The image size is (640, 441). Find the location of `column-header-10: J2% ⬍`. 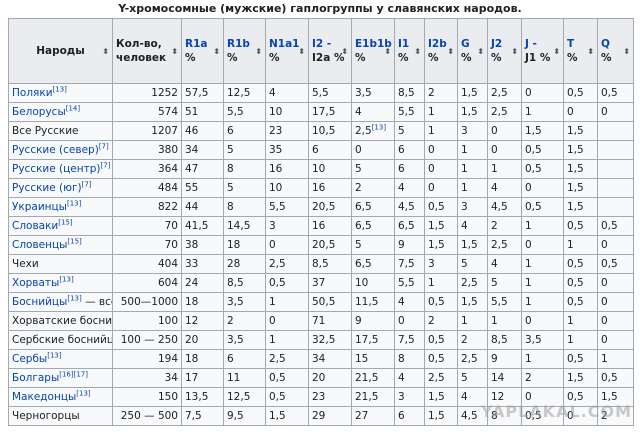

column-header-10: J2% ⬍ is located at coordinates (504, 51).